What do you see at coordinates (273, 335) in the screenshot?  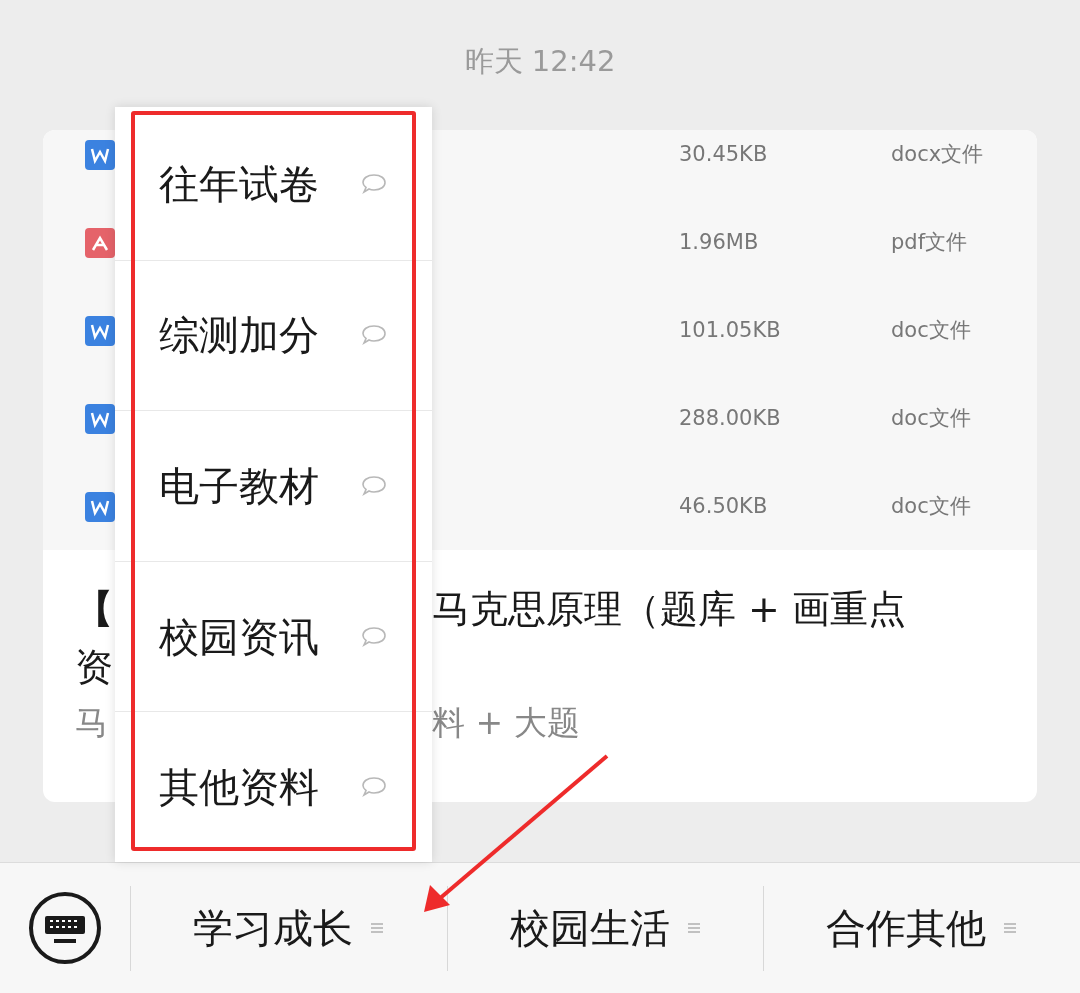 I see `popup-menu-item: 综测加分` at bounding box center [273, 335].